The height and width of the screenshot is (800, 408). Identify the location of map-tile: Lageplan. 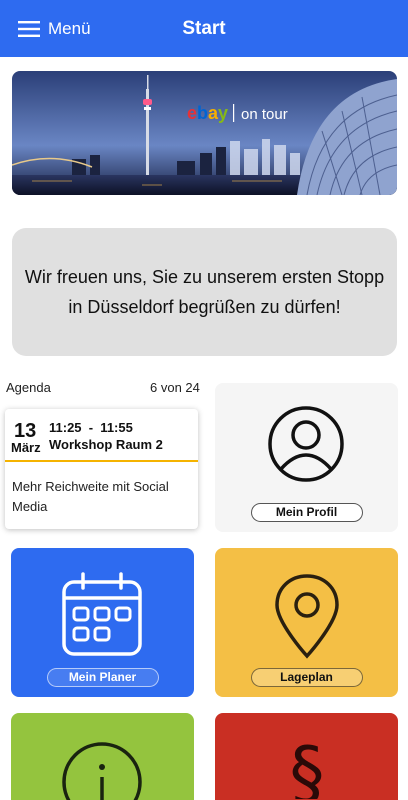
(306, 622).